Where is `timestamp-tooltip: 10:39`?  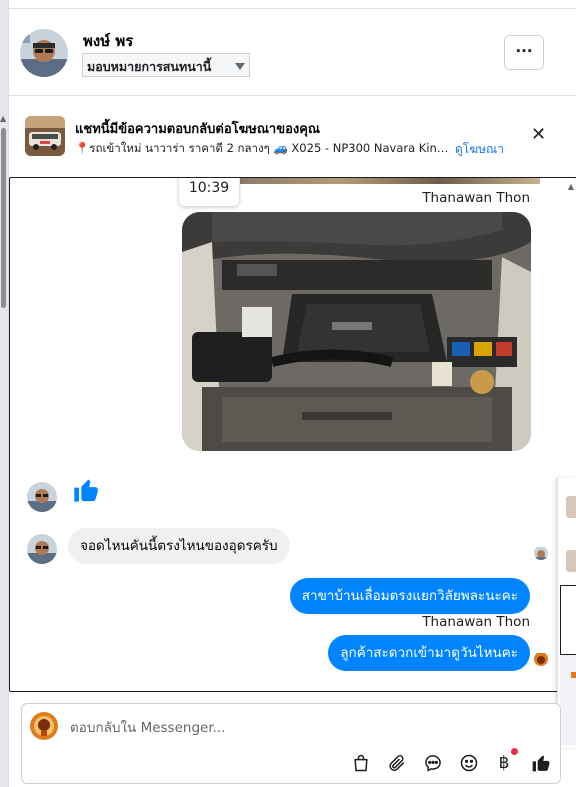 timestamp-tooltip: 10:39 is located at coordinates (209, 192).